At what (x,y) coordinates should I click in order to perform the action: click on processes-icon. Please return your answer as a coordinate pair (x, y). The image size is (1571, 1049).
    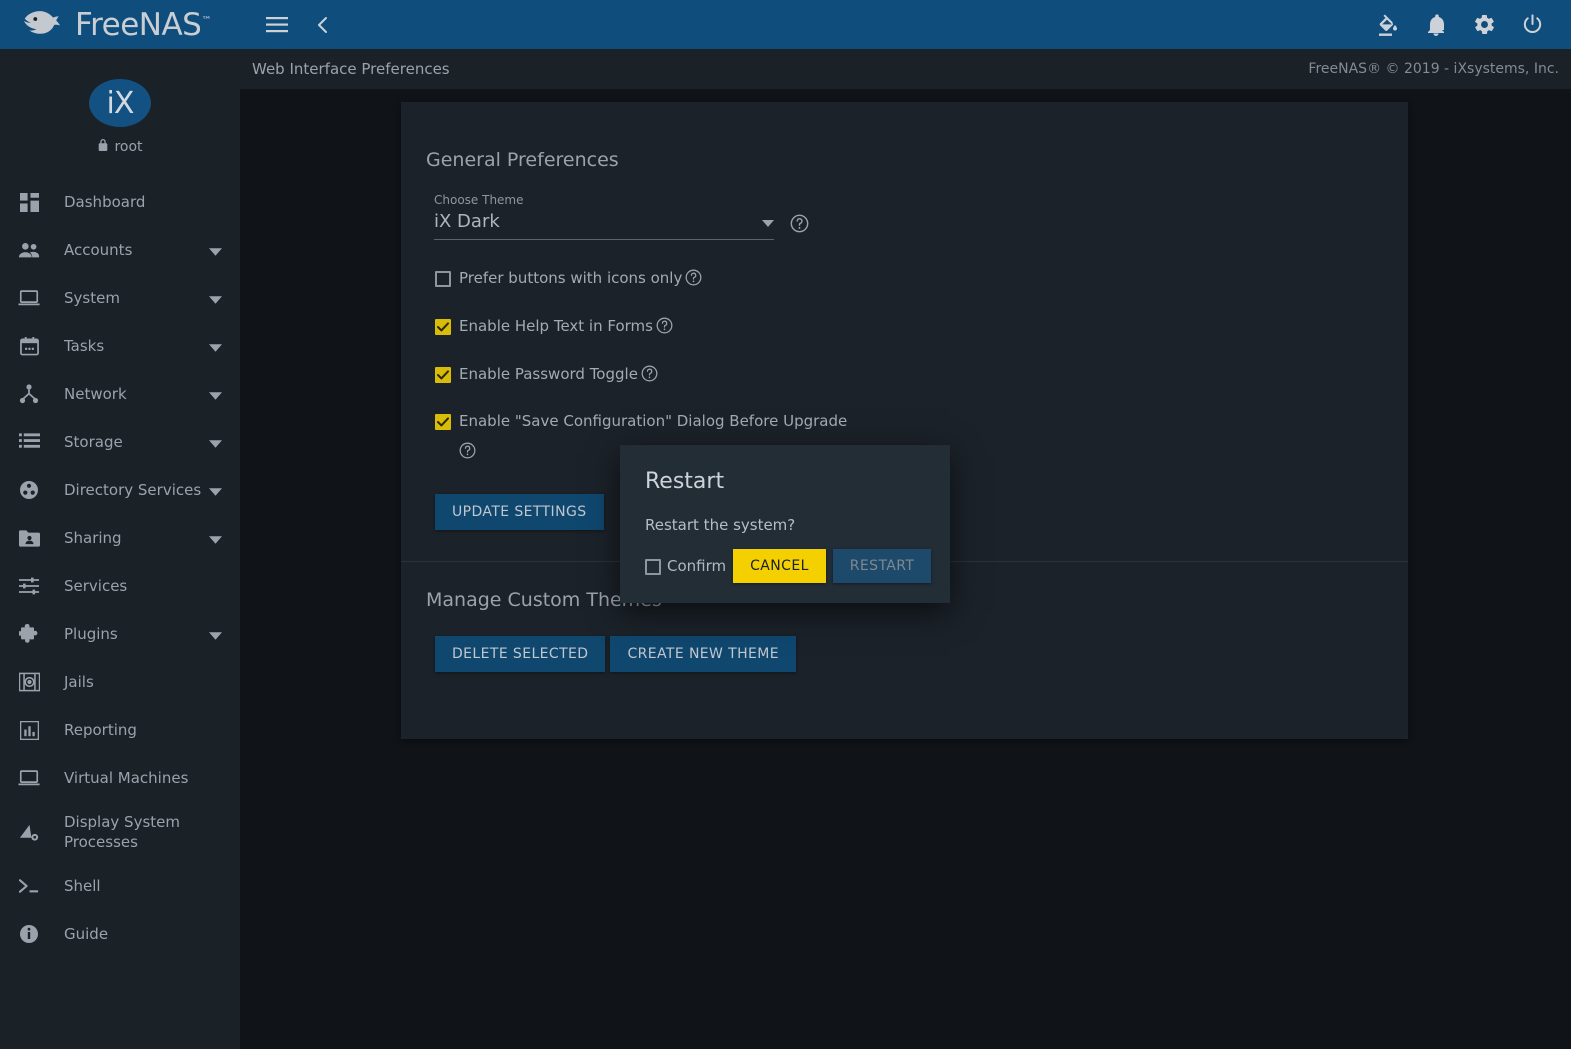
    Looking at the image, I should click on (29, 832).